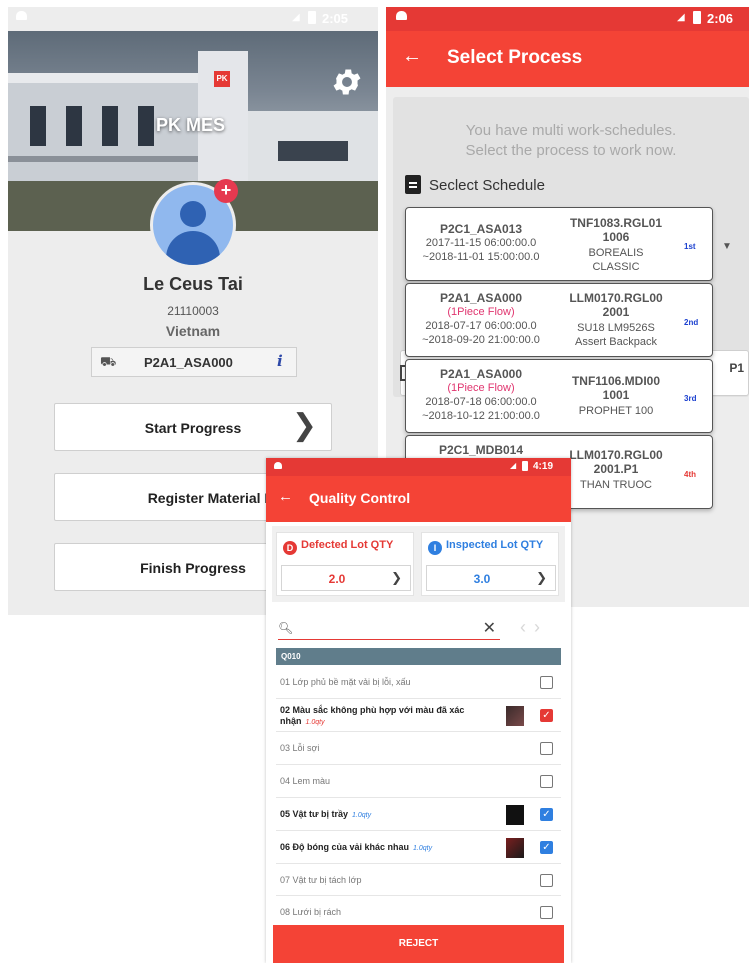 The width and height of the screenshot is (749, 963). What do you see at coordinates (527, 627) in the screenshot?
I see `prev-icon: ‹` at bounding box center [527, 627].